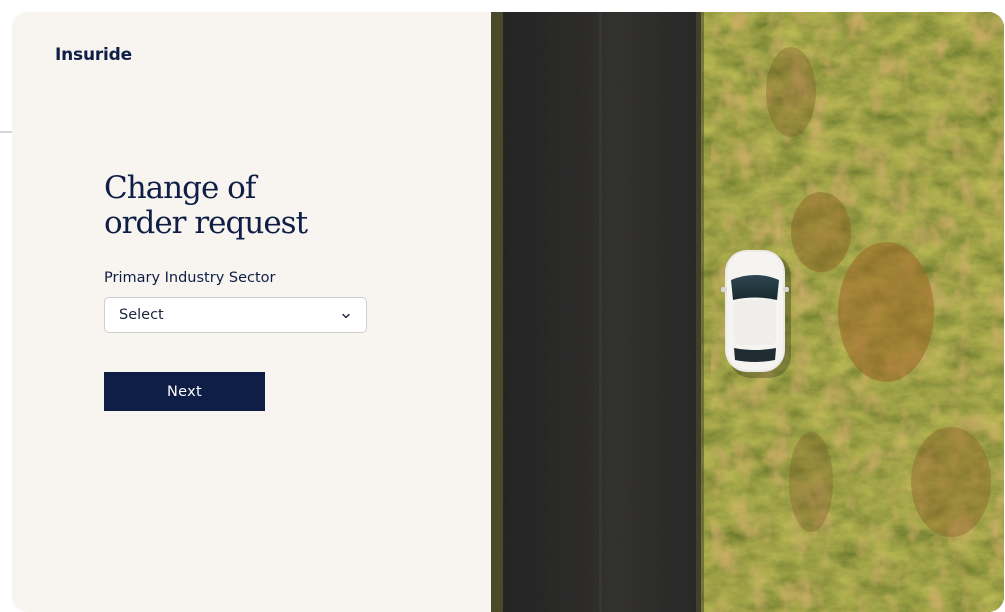 The image size is (1005, 612). What do you see at coordinates (93, 55) in the screenshot?
I see `brand-logo: Insuride` at bounding box center [93, 55].